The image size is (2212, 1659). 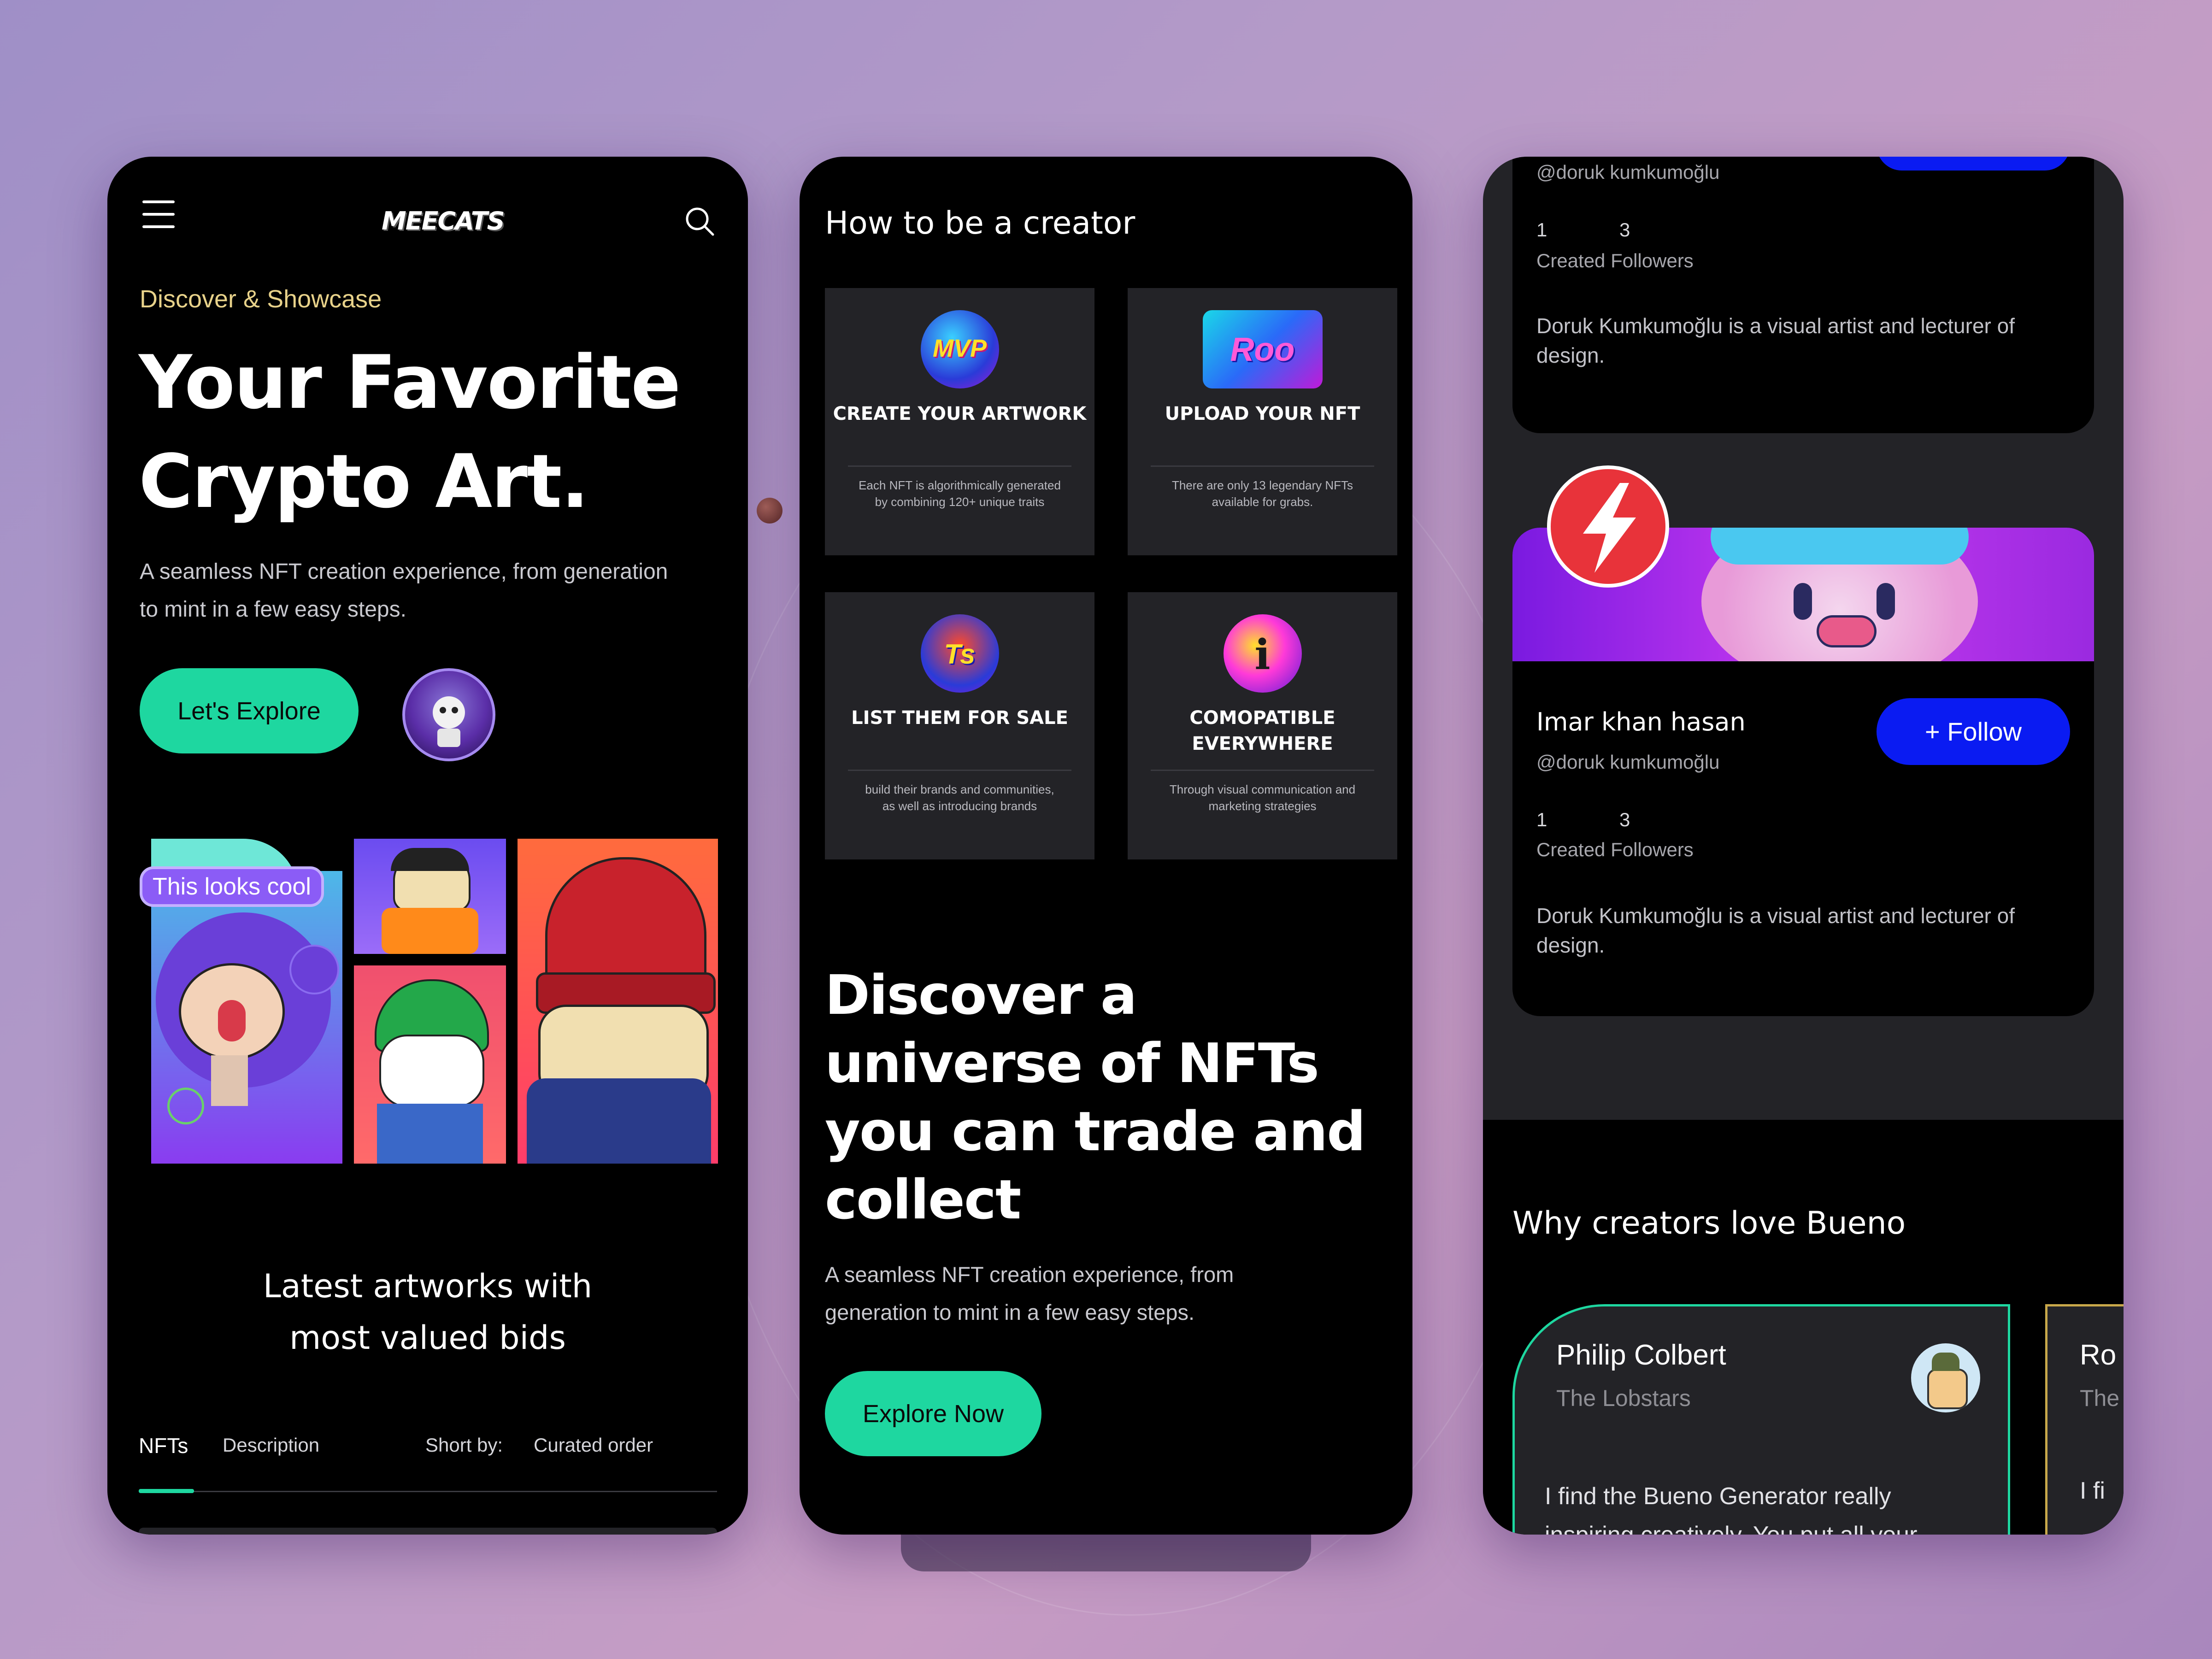 I want to click on active-tab-indicator, so click(x=166, y=1491).